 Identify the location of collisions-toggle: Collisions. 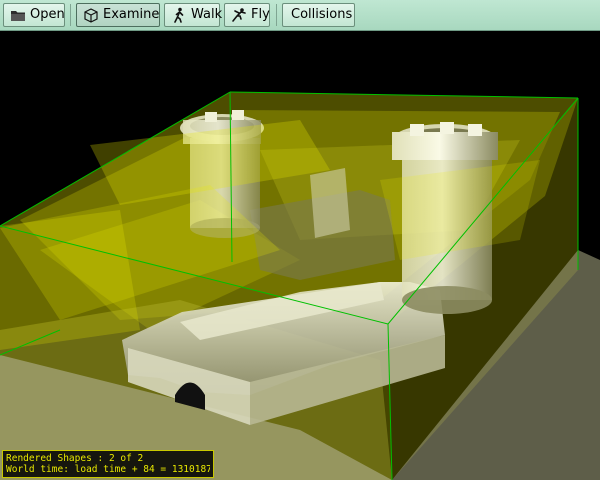
(318, 15).